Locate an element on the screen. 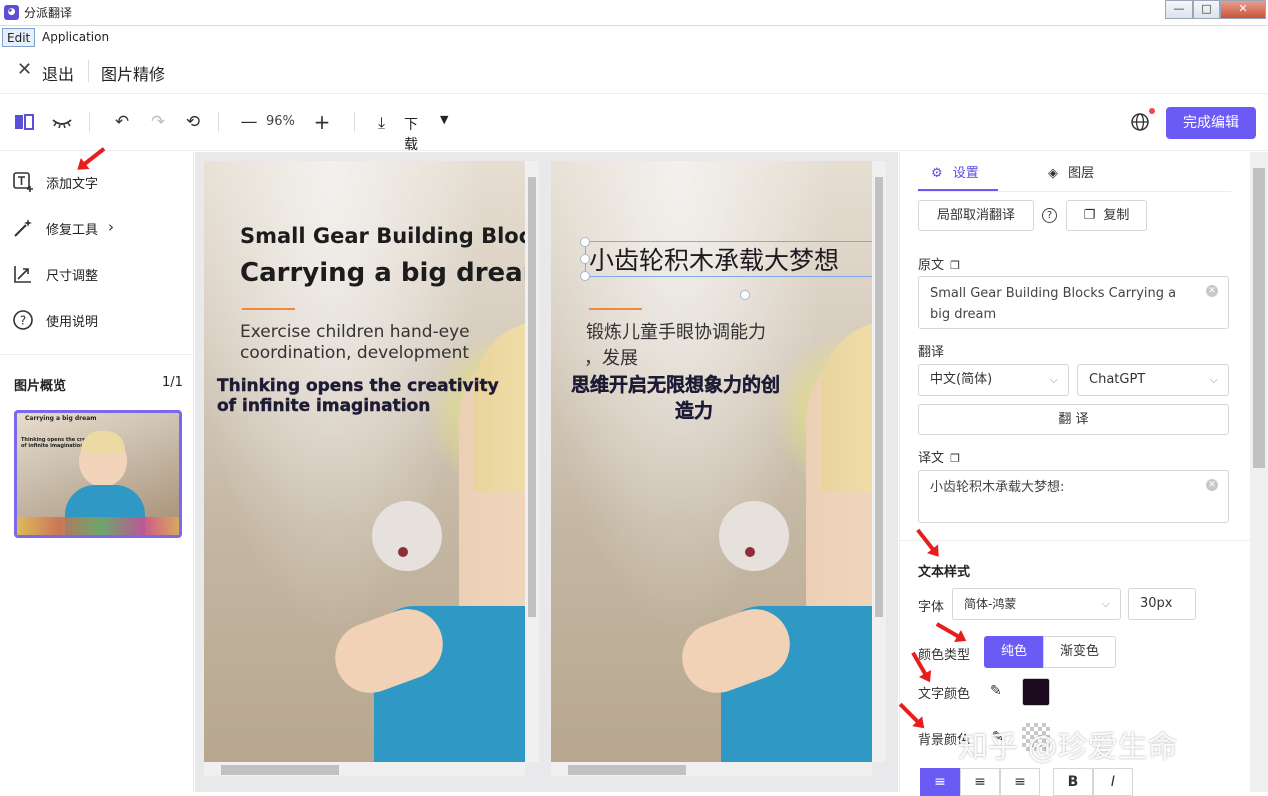  exit-button: 退出 is located at coordinates (58, 73).